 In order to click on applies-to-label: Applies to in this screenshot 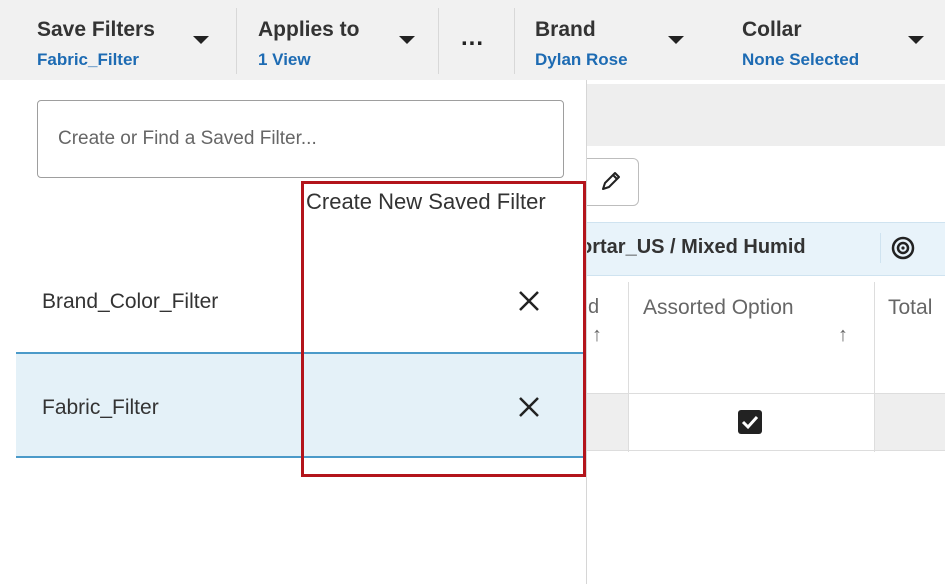, I will do `click(309, 29)`.